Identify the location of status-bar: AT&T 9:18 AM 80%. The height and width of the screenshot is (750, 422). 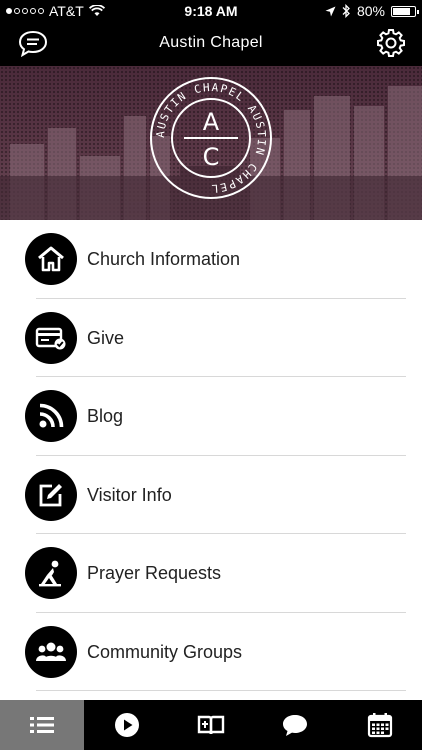
(211, 11).